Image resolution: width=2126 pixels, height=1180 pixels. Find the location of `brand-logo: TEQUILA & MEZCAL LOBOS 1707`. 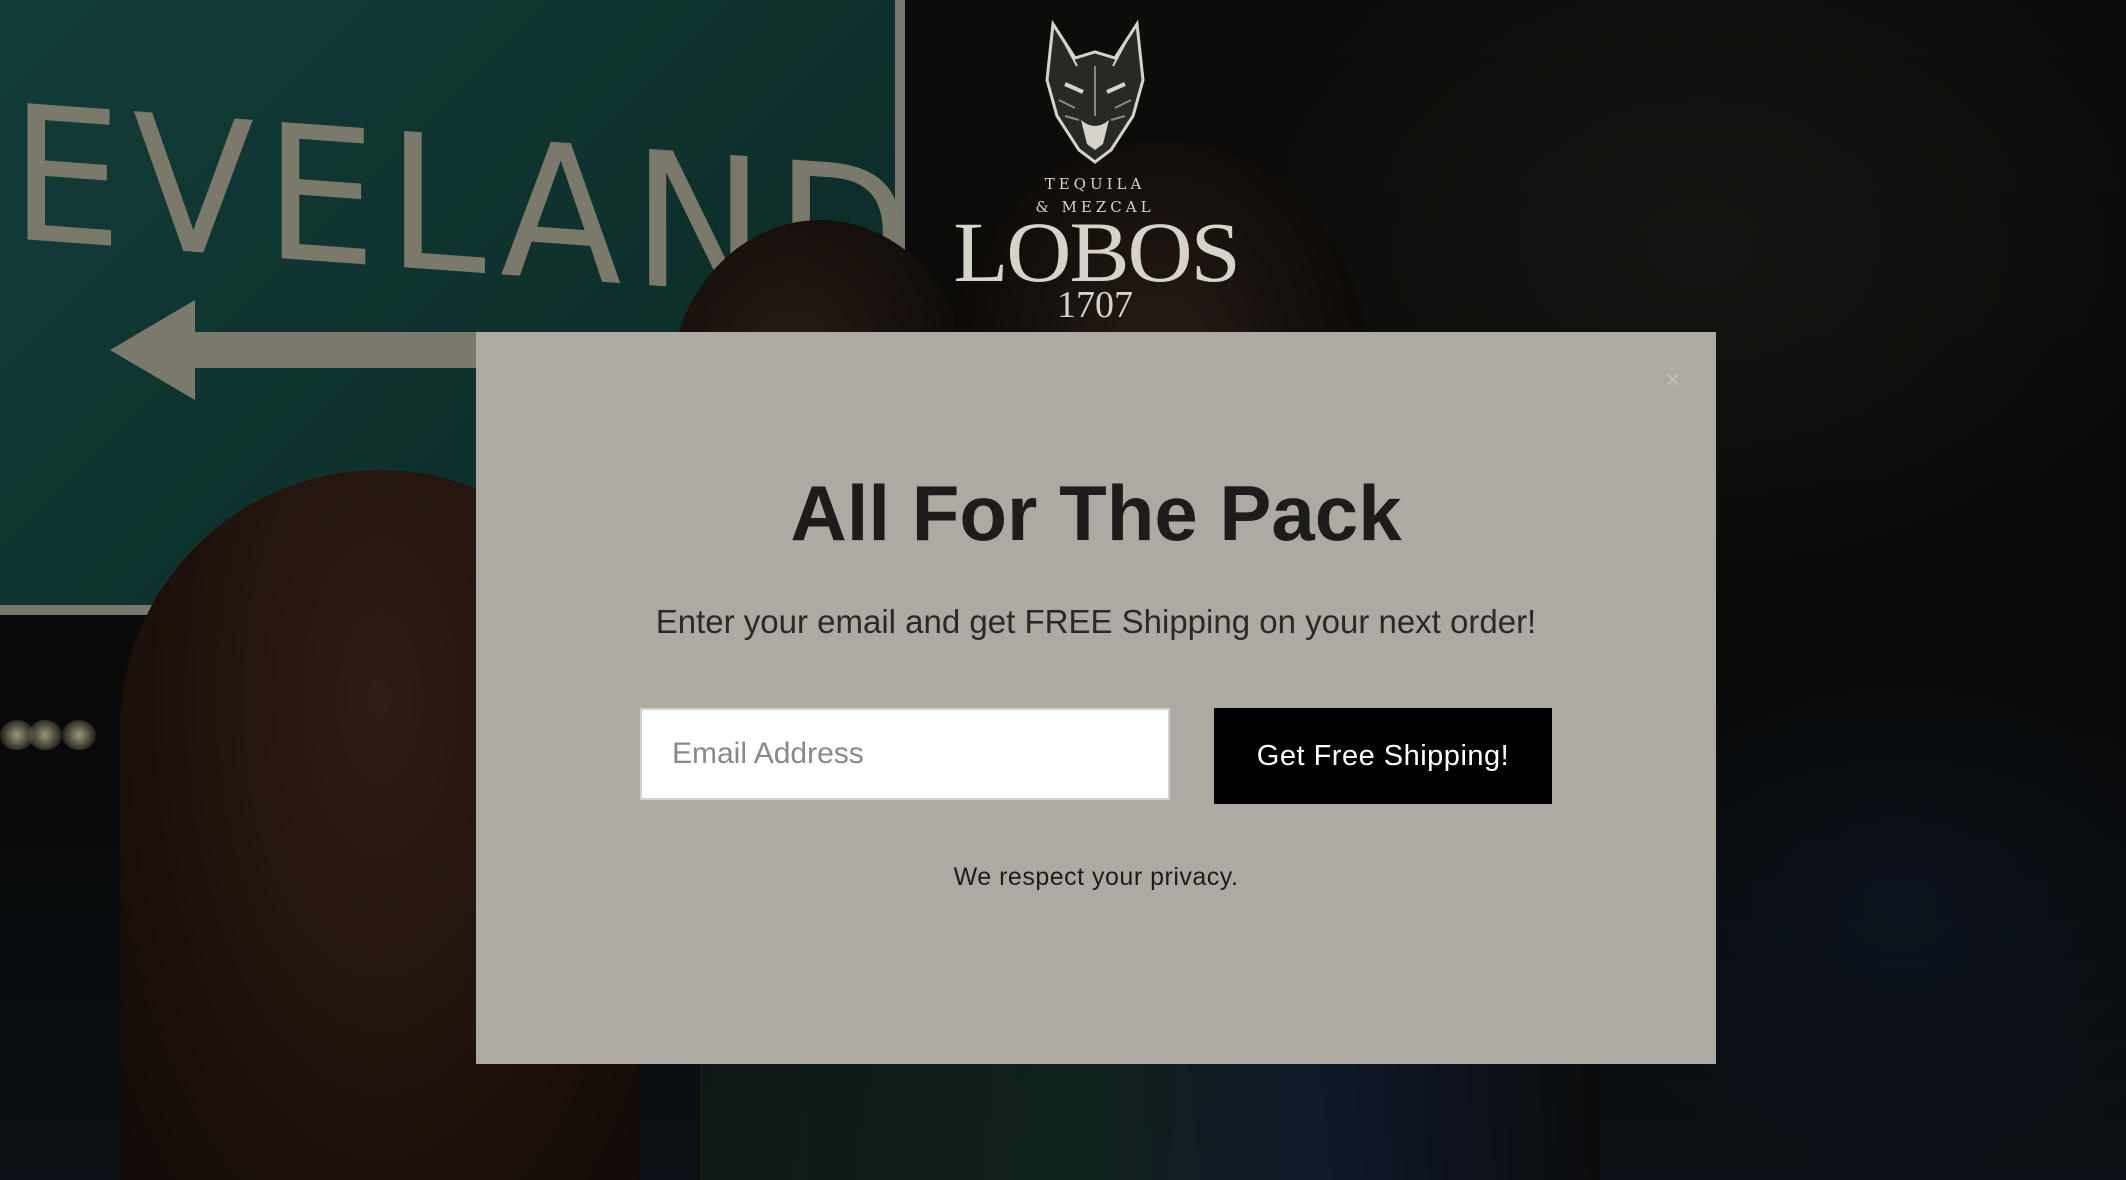

brand-logo: TEQUILA & MEZCAL LOBOS 1707 is located at coordinates (1097, 172).